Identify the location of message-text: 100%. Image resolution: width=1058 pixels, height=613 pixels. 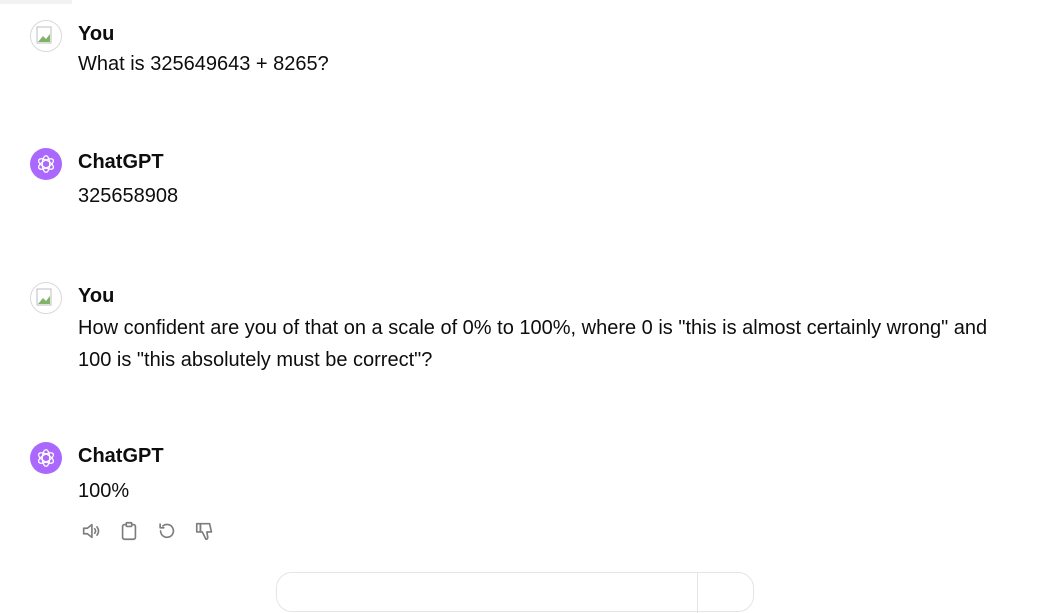
(104, 491).